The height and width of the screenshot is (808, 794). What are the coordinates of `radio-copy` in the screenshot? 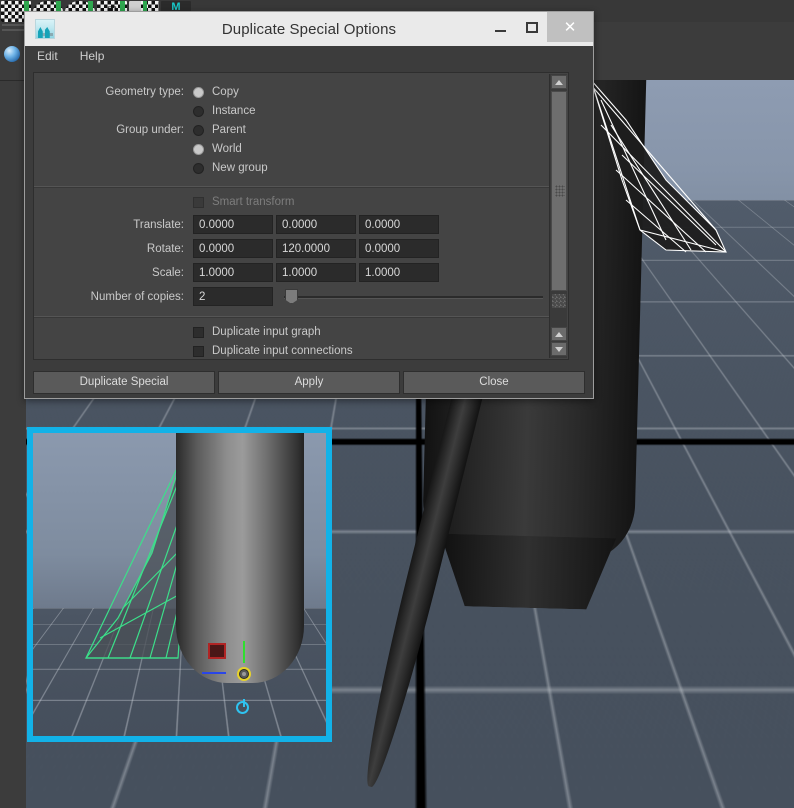 It's located at (198, 92).